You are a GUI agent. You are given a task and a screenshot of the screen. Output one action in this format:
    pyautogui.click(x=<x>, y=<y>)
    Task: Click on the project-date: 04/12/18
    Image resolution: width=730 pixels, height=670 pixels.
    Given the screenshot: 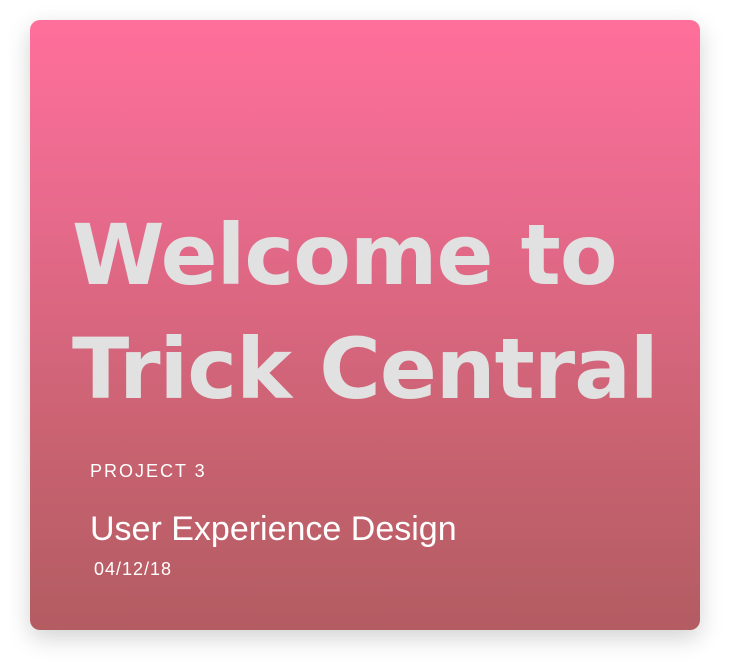 What is the action you would take?
    pyautogui.click(x=133, y=569)
    